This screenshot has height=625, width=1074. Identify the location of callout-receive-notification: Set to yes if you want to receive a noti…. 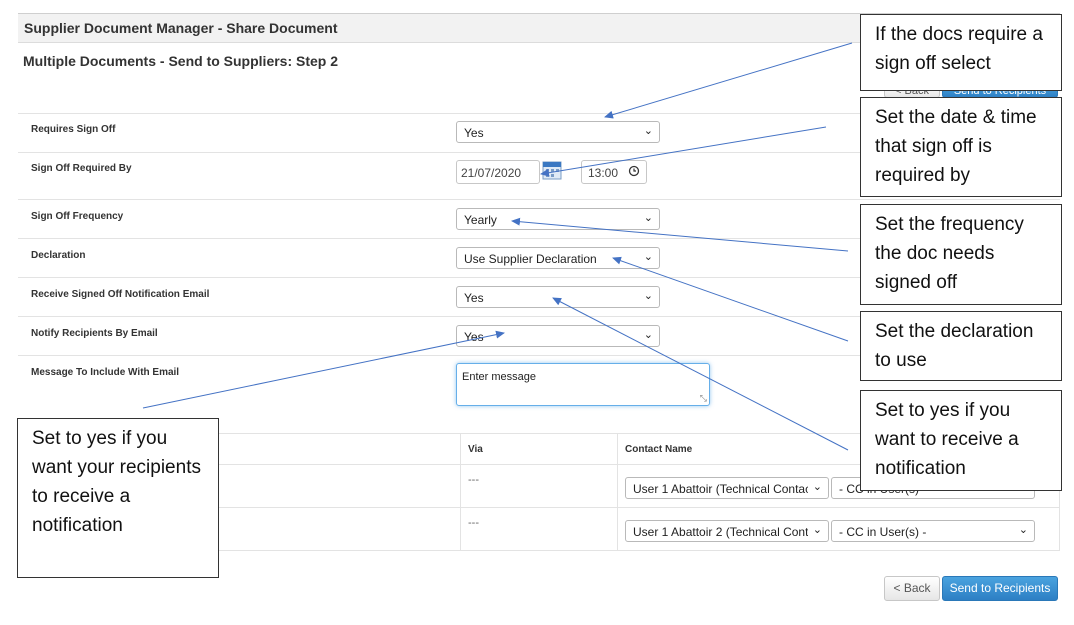
(961, 440).